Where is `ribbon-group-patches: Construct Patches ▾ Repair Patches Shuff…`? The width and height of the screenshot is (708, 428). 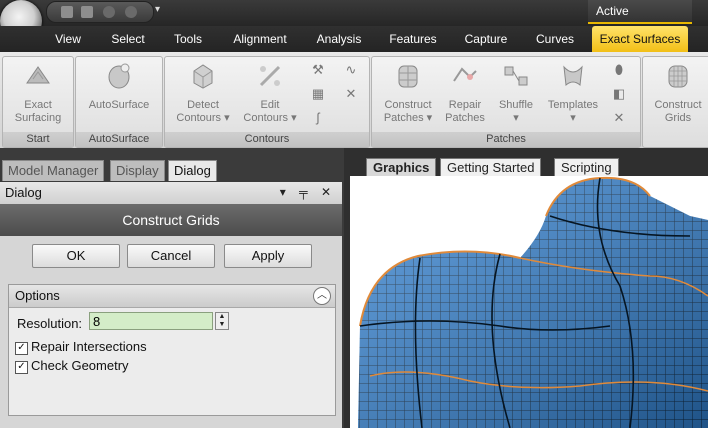
ribbon-group-patches: Construct Patches ▾ Repair Patches Shuff… is located at coordinates (506, 102).